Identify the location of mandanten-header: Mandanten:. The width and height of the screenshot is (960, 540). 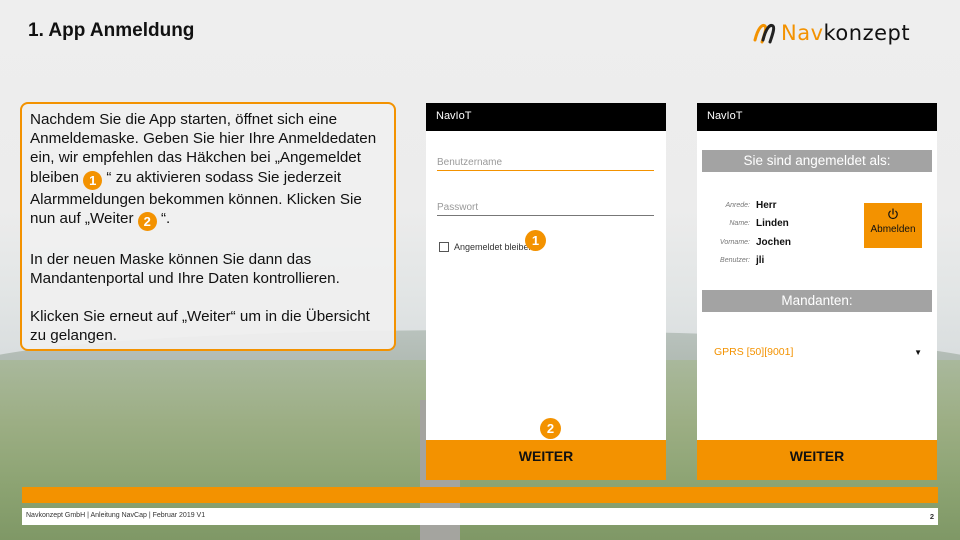
(817, 301).